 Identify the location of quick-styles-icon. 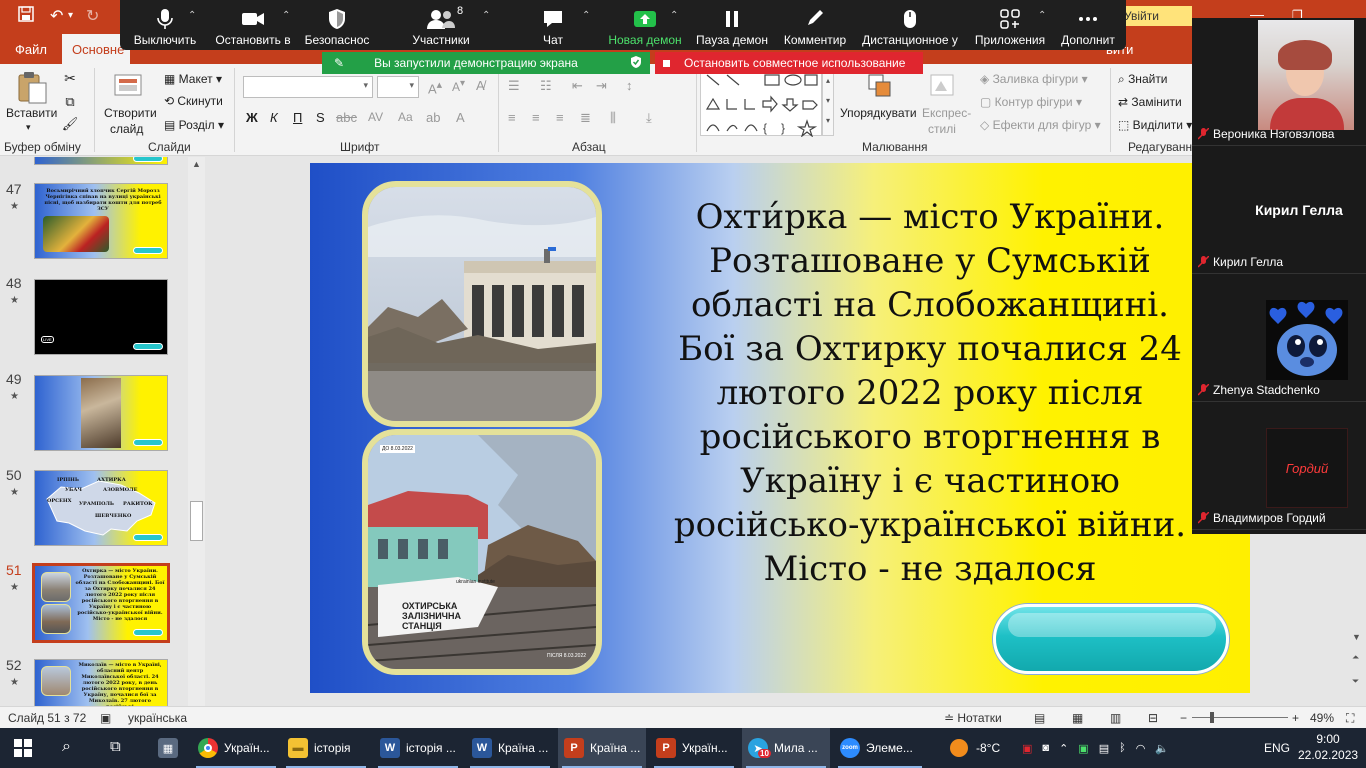
(943, 86).